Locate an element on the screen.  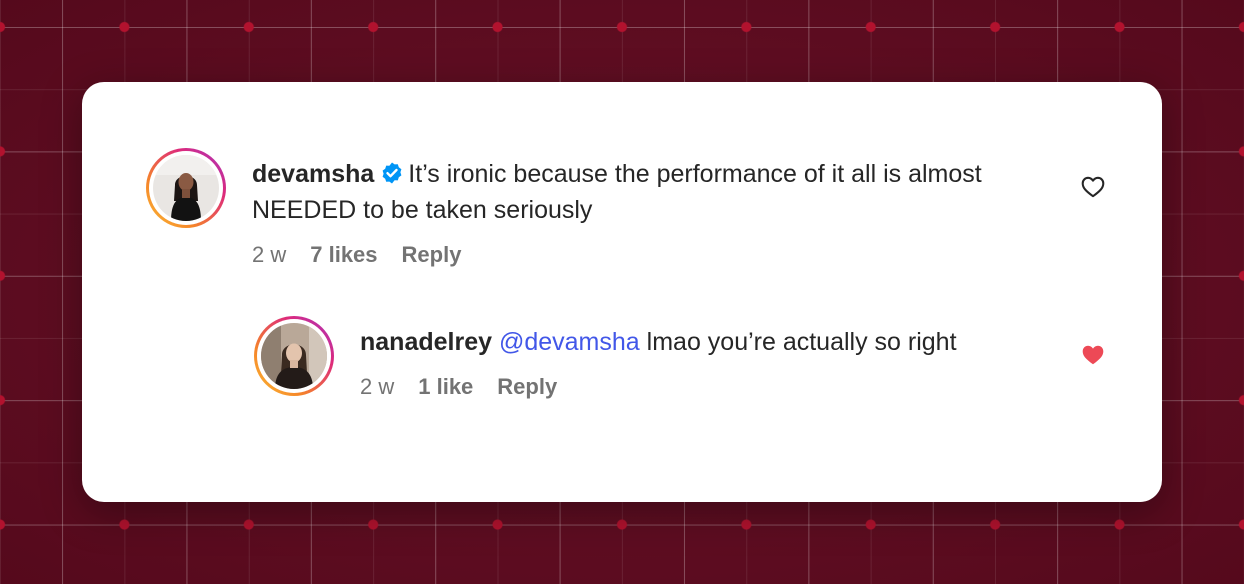
verified-badge-icon is located at coordinates (392, 173).